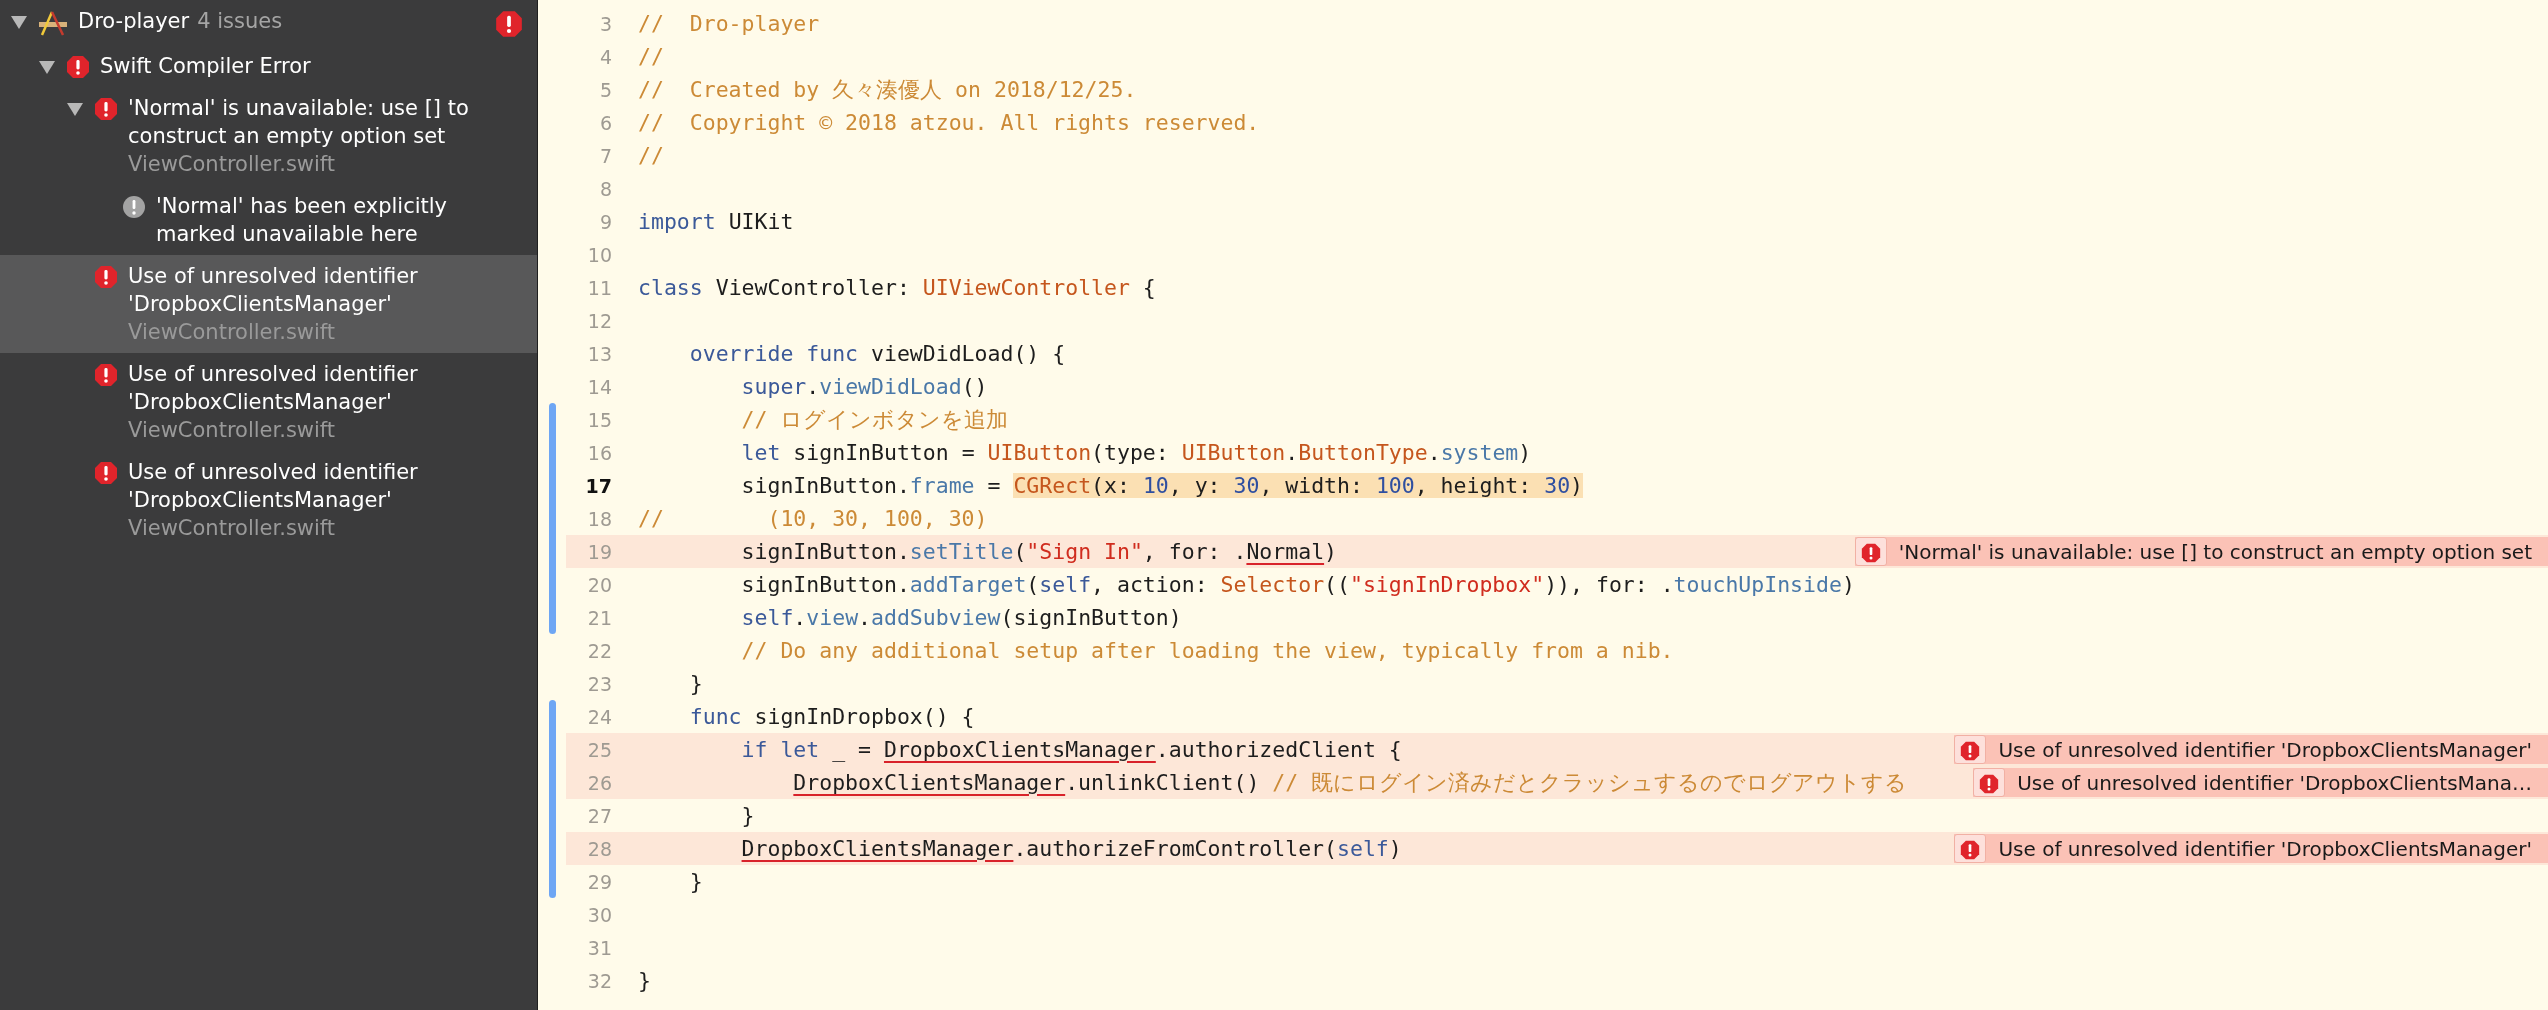 The width and height of the screenshot is (2548, 1010). I want to click on warning-note-icon, so click(134, 207).